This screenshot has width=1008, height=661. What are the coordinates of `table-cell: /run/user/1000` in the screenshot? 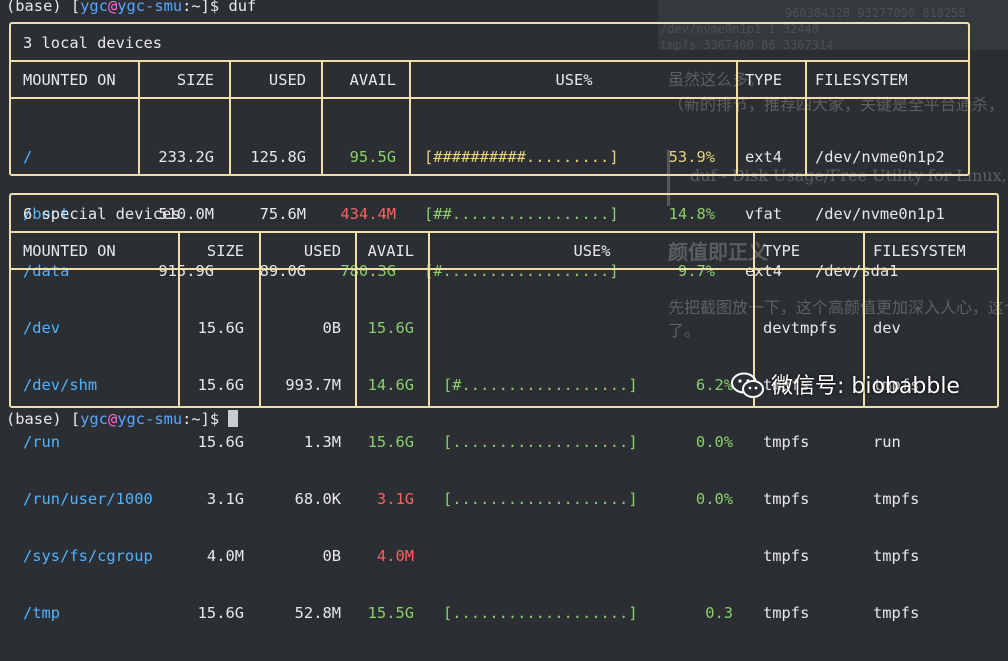 It's located at (88, 499).